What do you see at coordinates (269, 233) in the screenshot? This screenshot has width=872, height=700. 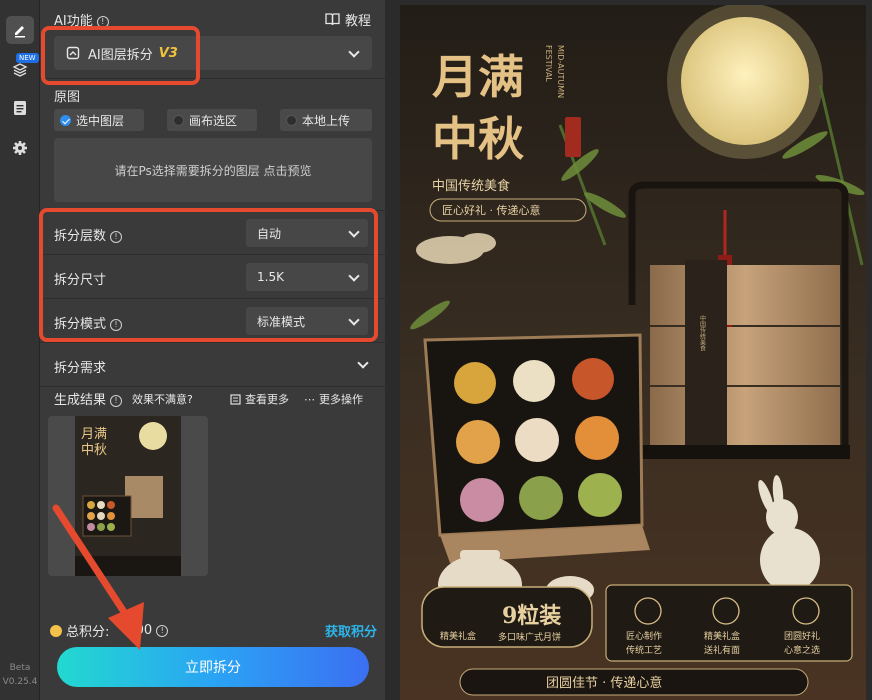 I see `select-value: 自动` at bounding box center [269, 233].